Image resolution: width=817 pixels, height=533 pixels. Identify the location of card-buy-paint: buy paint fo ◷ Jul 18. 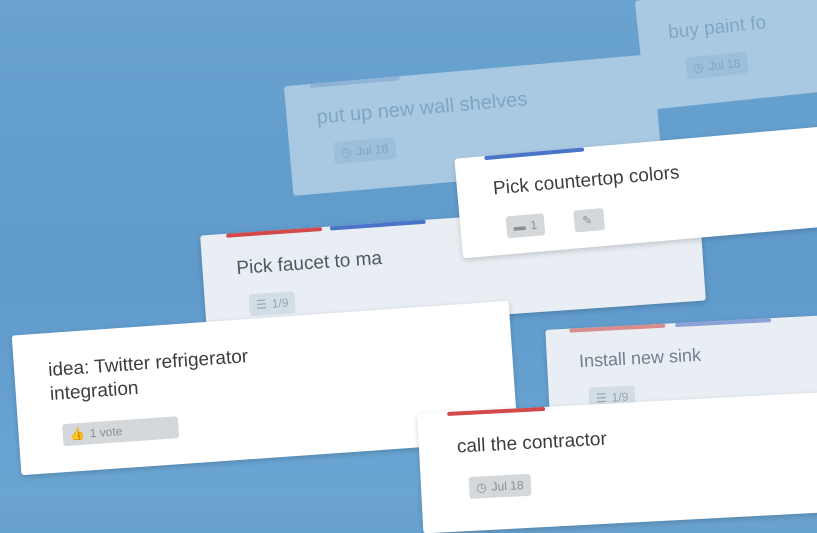
(725, 55).